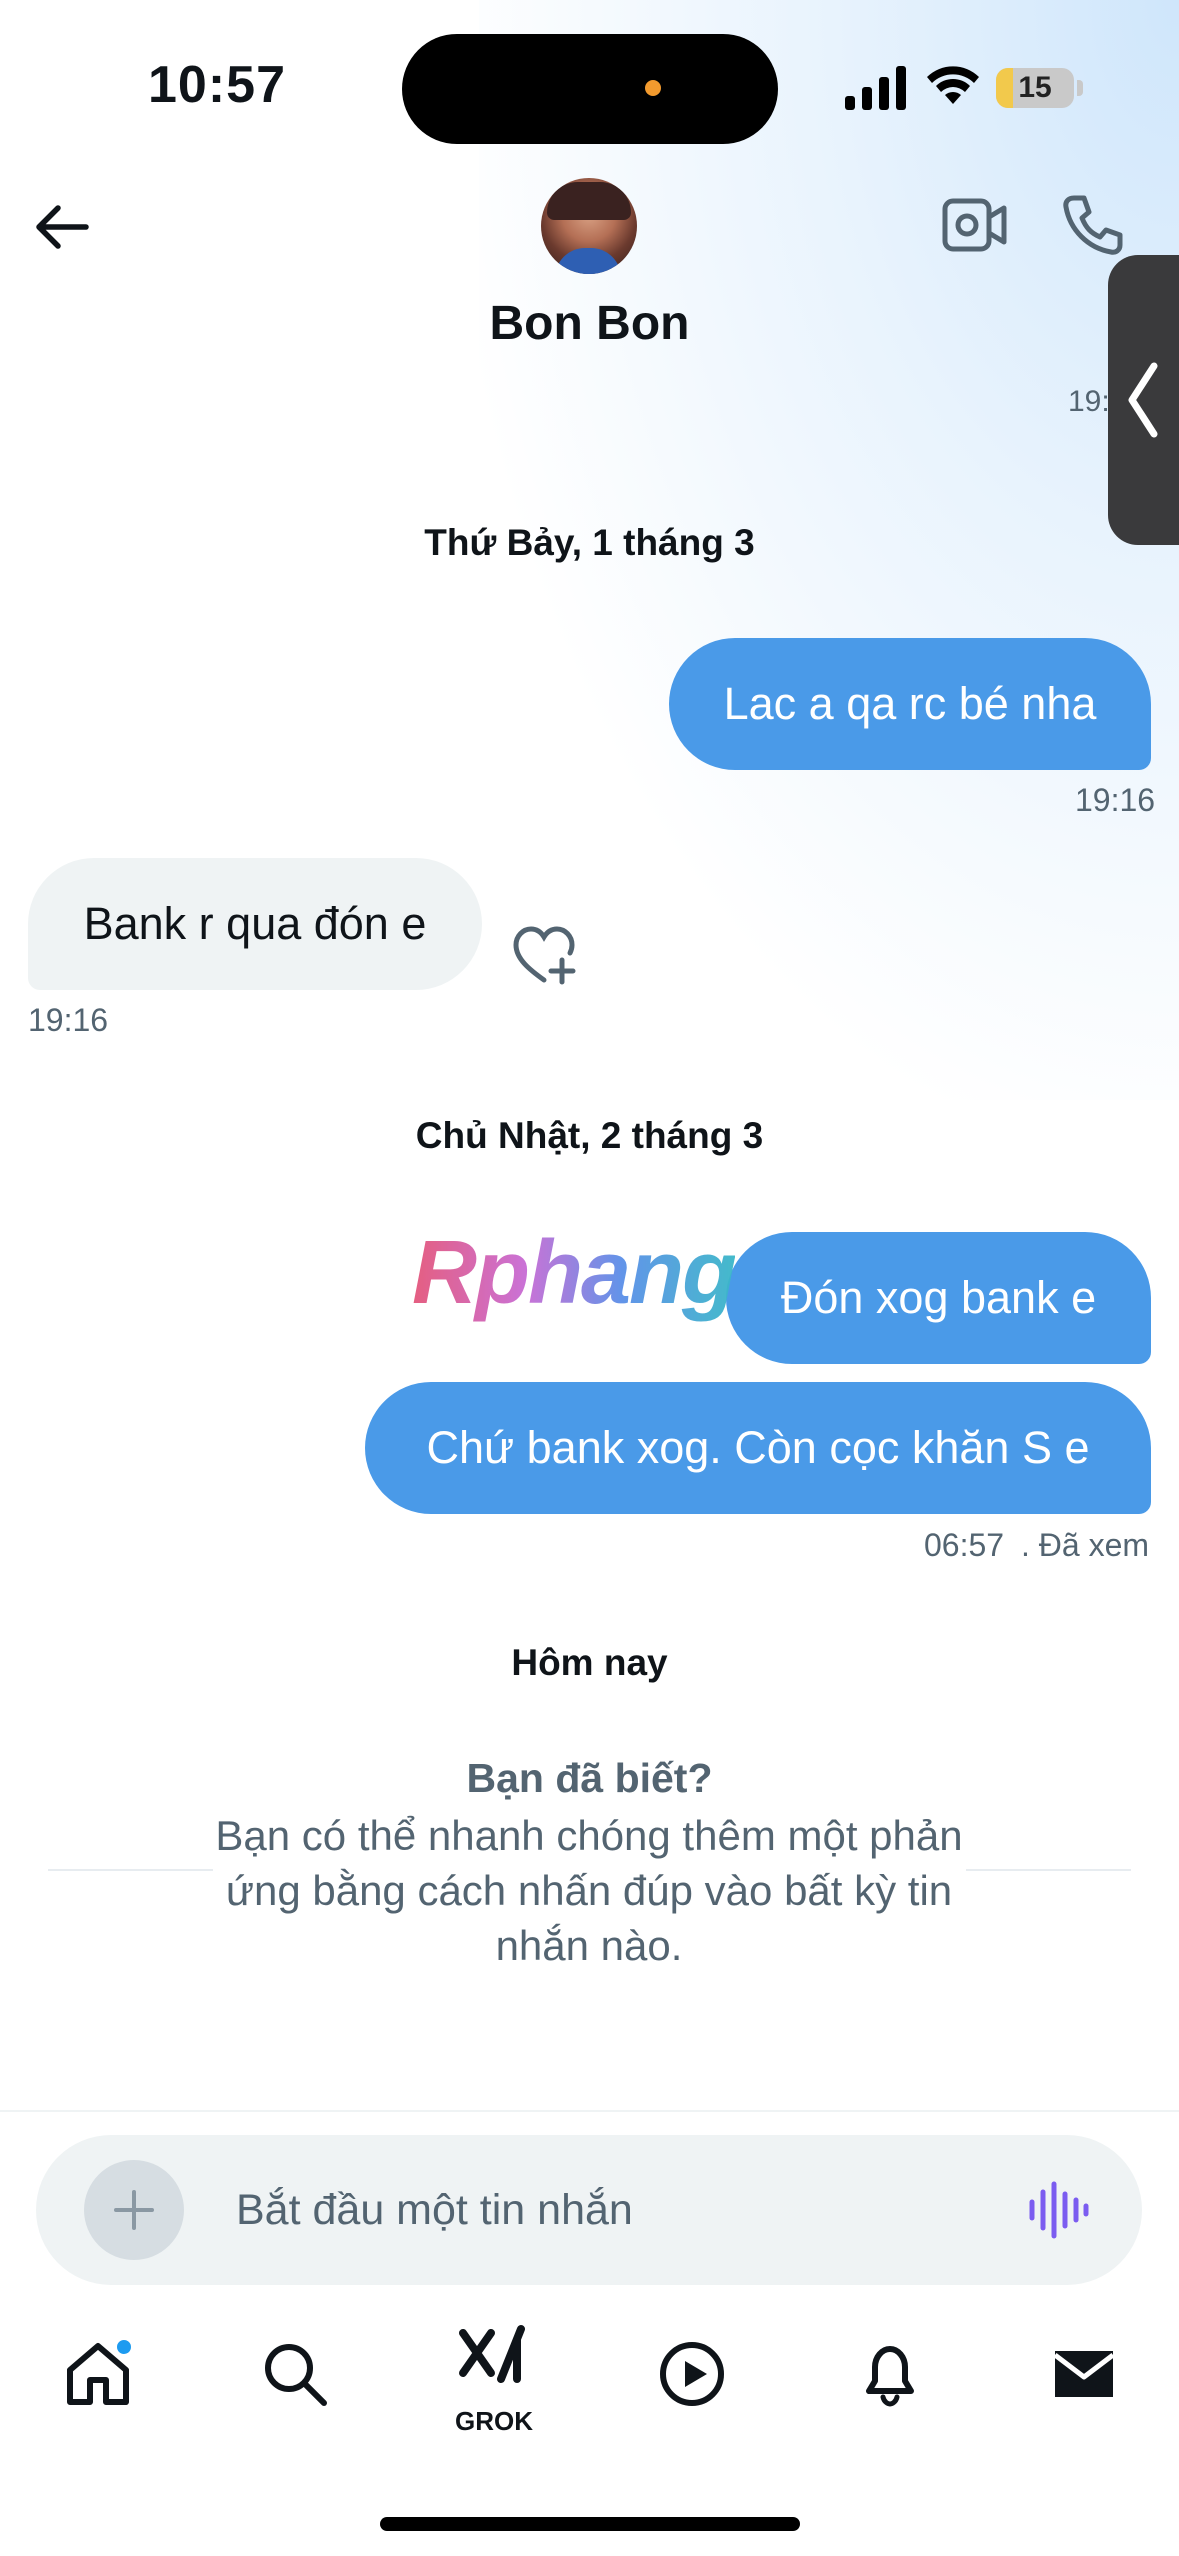 This screenshot has height=2556, width=1179. Describe the element at coordinates (574, 1273) in the screenshot. I see `watermark-logo: Rphang` at that location.